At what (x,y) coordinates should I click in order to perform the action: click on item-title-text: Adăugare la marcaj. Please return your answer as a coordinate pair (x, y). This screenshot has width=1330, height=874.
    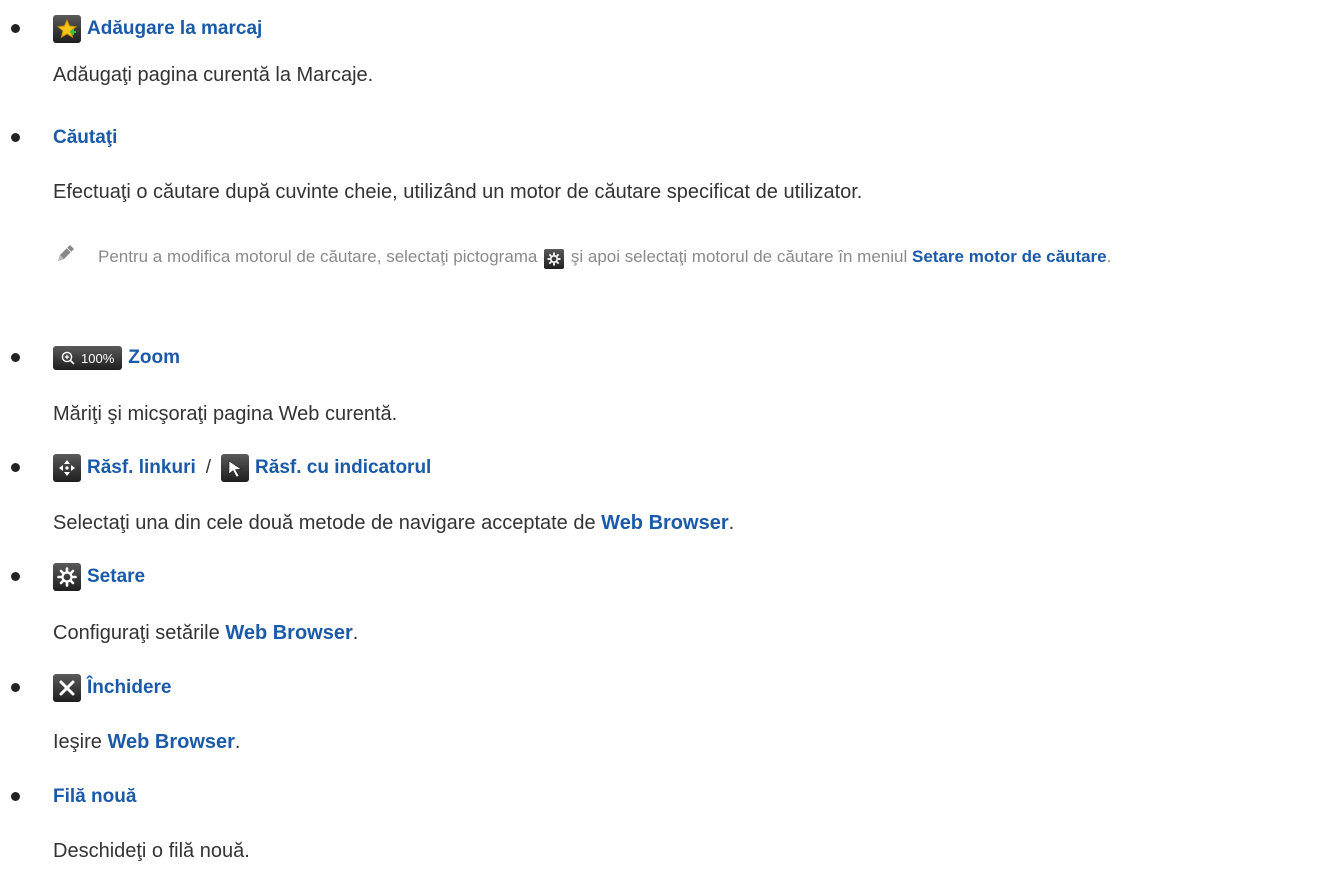
    Looking at the image, I should click on (175, 28).